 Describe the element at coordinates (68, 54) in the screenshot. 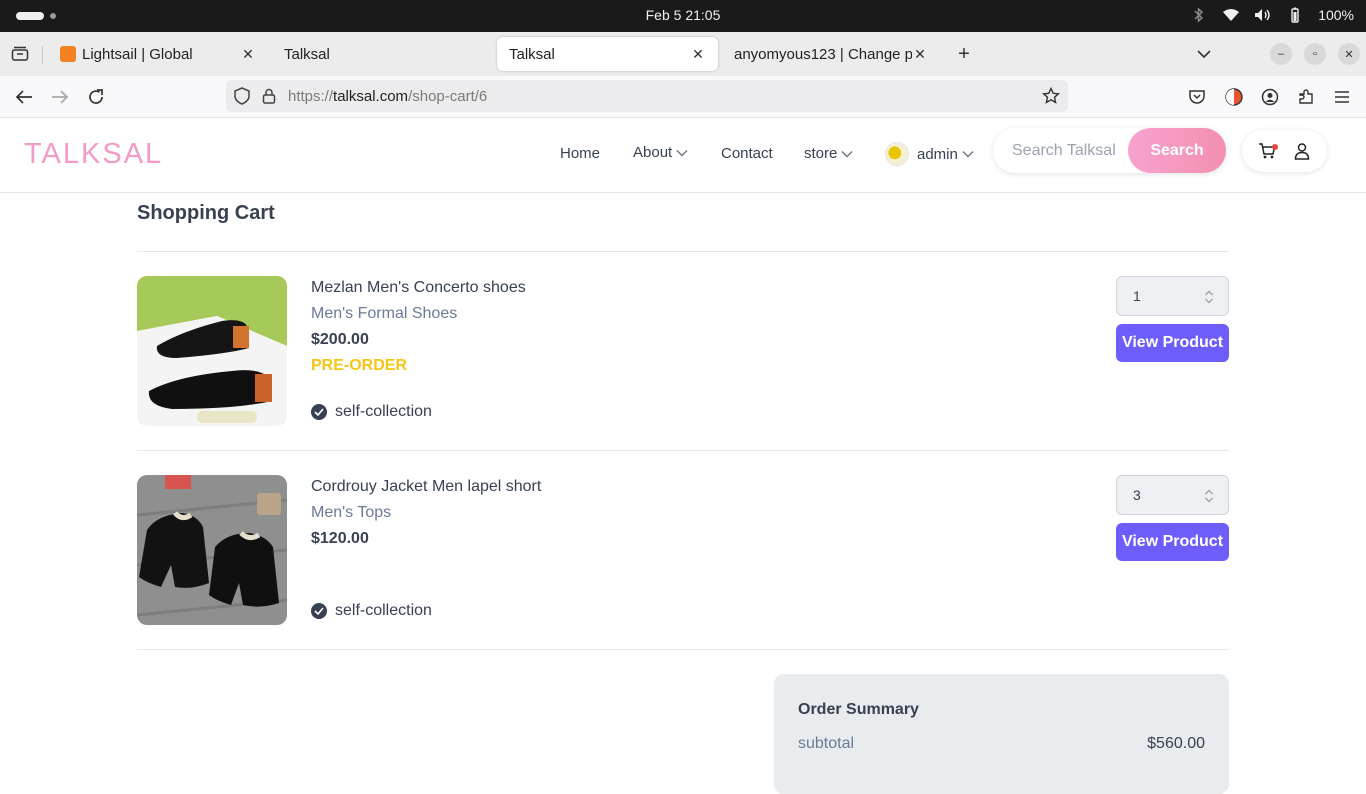

I see `lightsail-favicon-icon` at that location.